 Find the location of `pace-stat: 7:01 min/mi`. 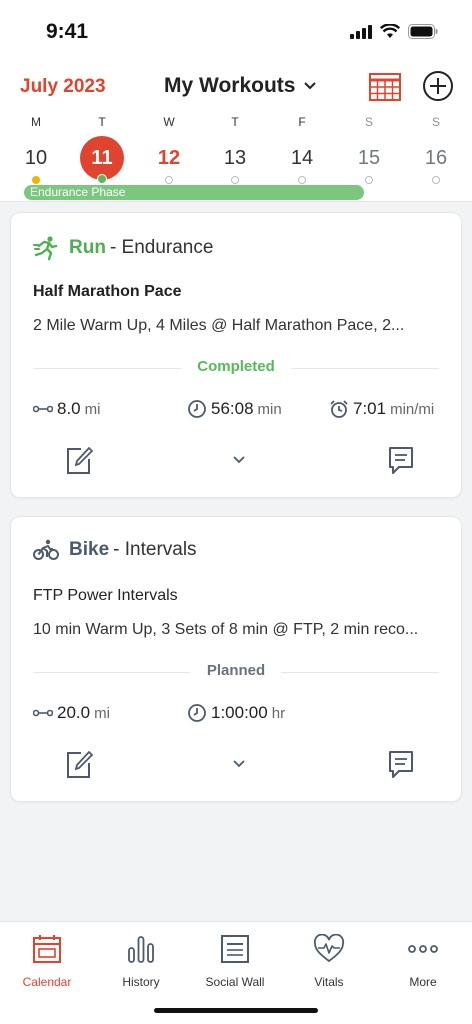

pace-stat: 7:01 min/mi is located at coordinates (381, 409).